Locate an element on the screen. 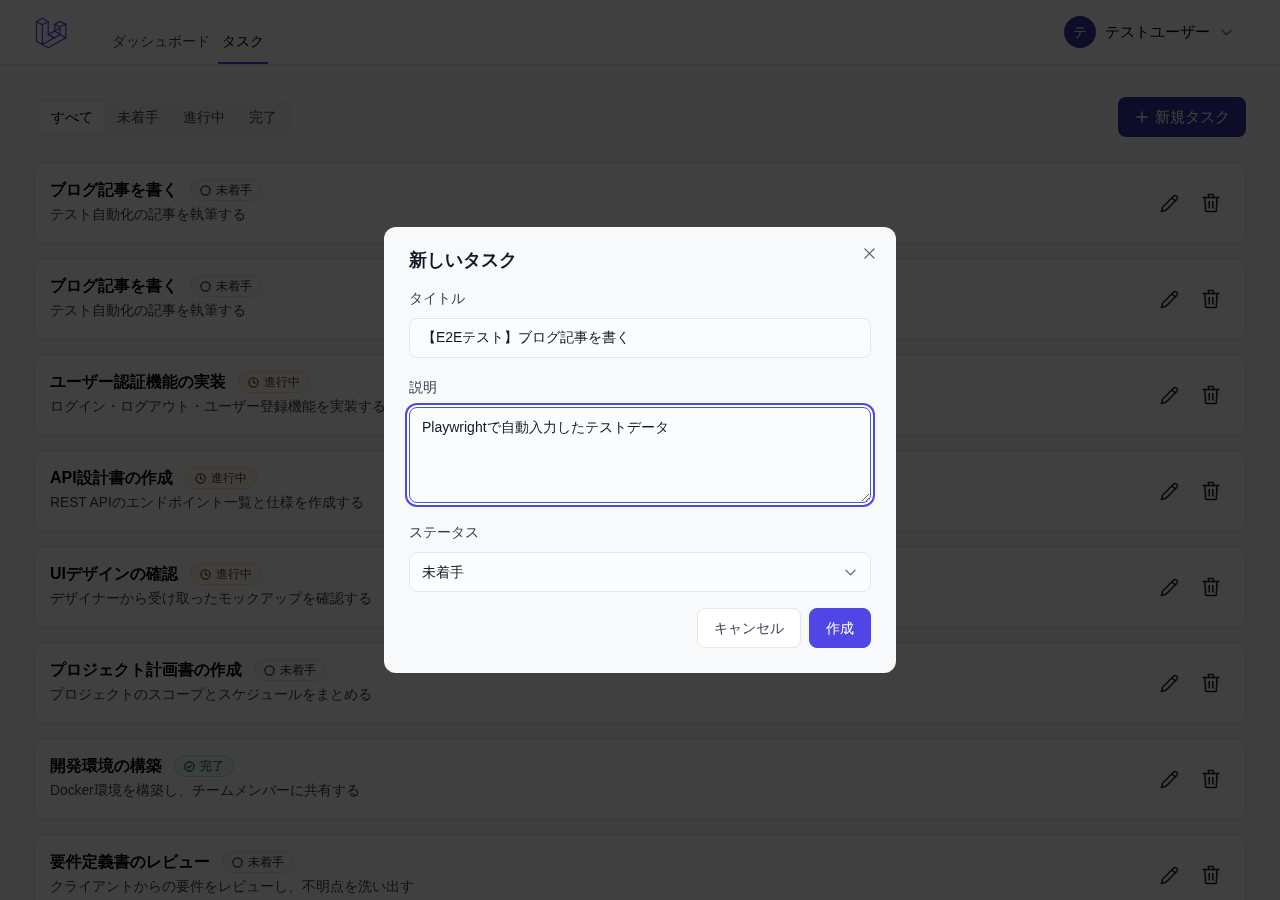 The image size is (1280, 900). dialog-title: 新しいタスク is located at coordinates (463, 260).